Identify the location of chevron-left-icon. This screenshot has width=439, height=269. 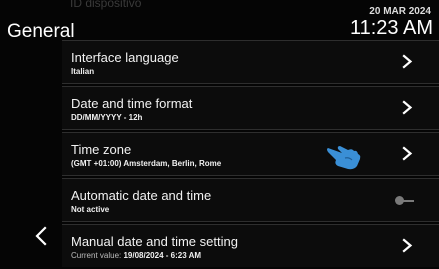
(41, 236).